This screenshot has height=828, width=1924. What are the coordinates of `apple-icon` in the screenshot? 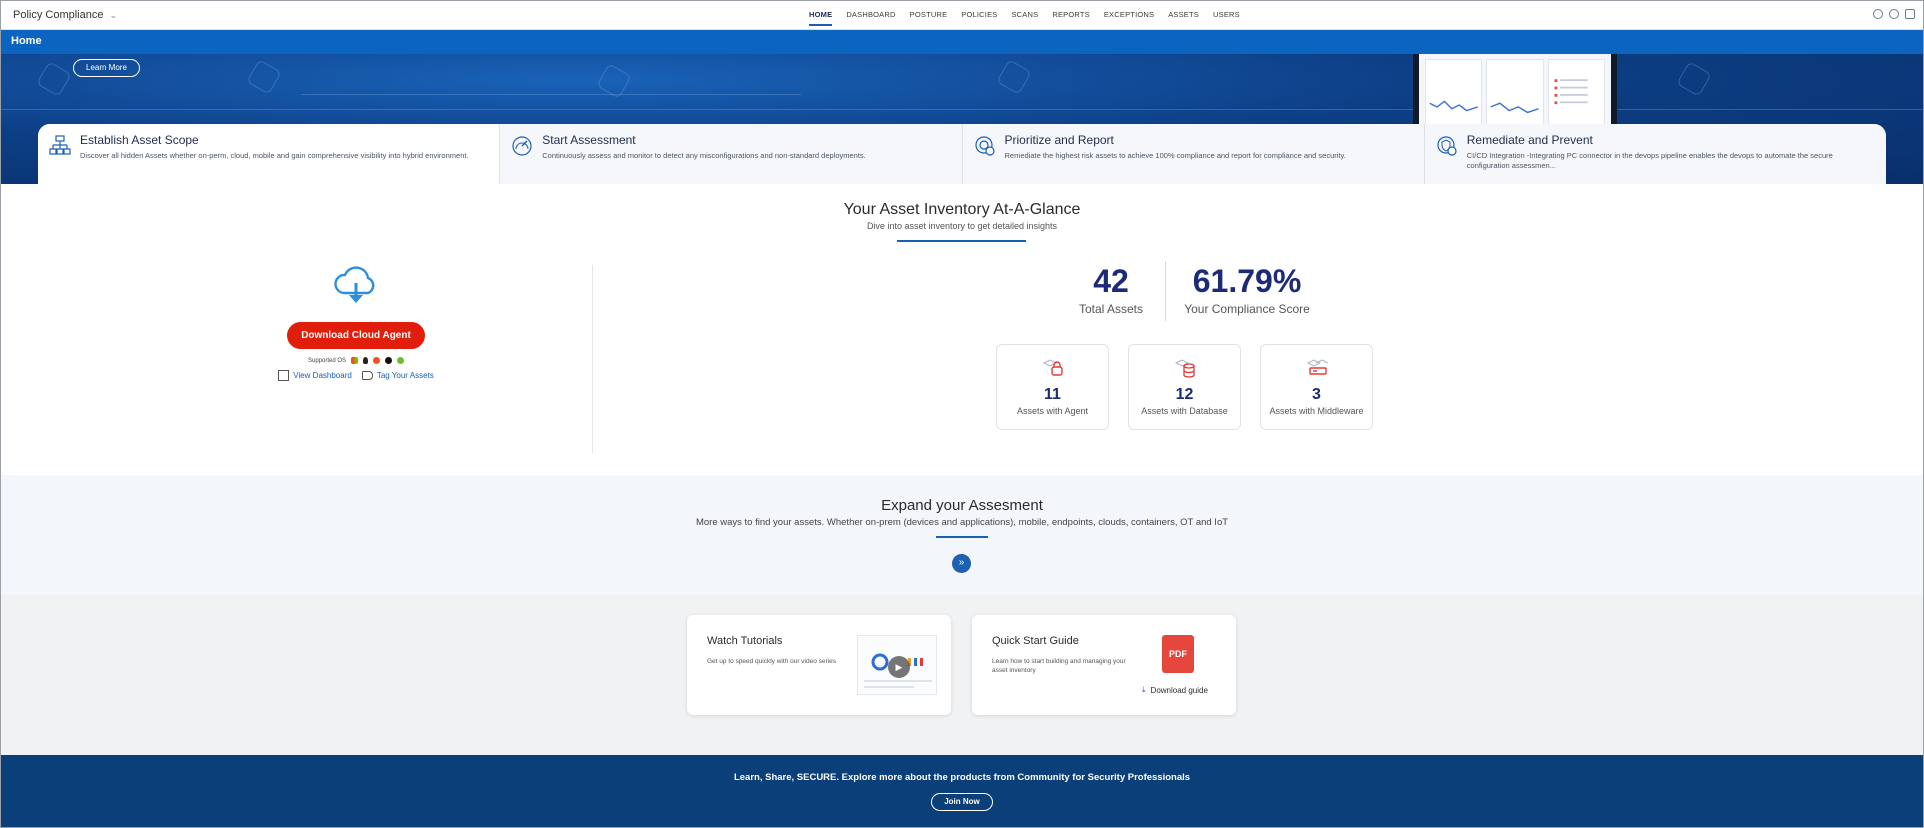 It's located at (389, 360).